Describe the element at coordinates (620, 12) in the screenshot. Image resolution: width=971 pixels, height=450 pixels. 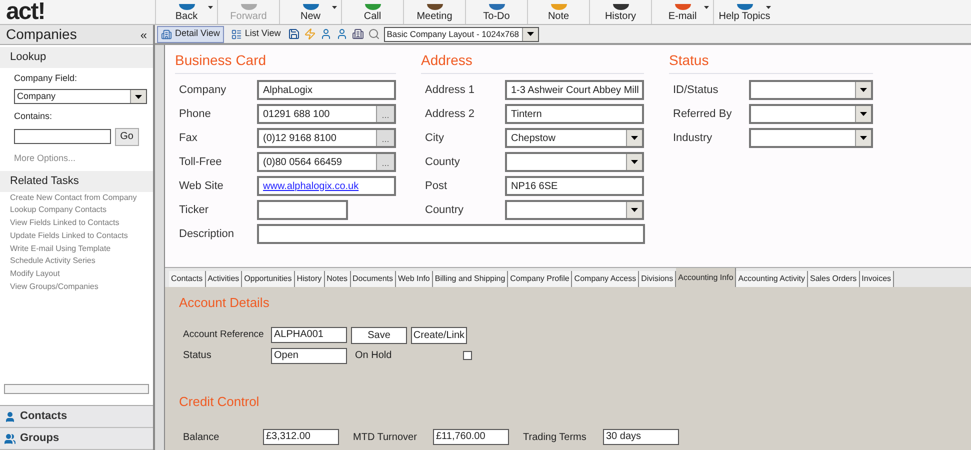
I see `toolbar-button: History` at that location.